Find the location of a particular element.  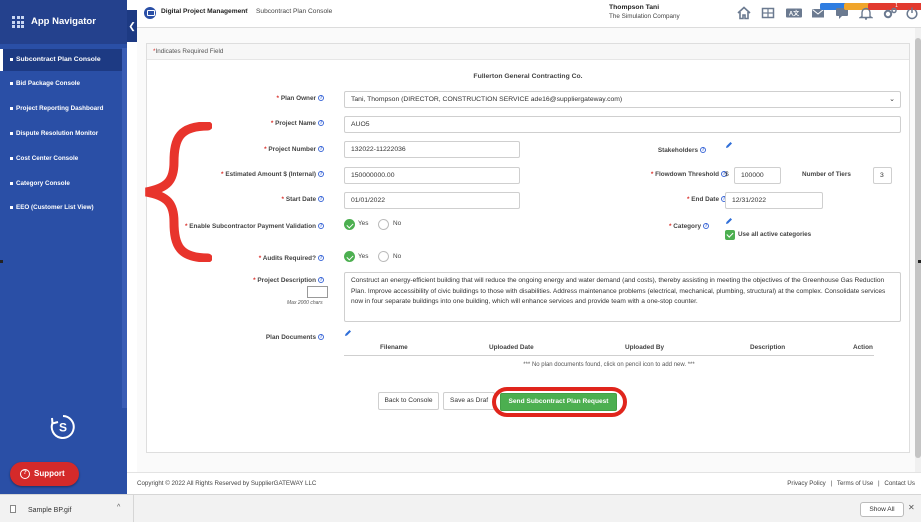

sidebar-item-bid-package-console: Bid Package Console is located at coordinates (63, 84).